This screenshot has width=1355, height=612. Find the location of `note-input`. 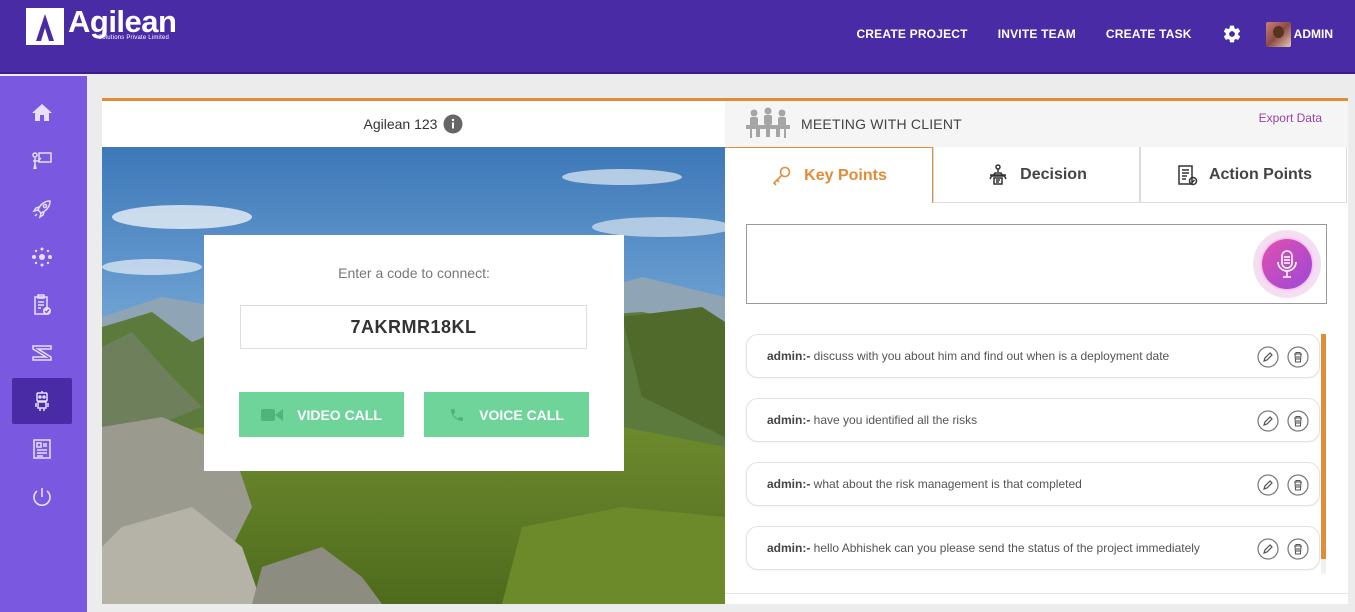

note-input is located at coordinates (1036, 264).